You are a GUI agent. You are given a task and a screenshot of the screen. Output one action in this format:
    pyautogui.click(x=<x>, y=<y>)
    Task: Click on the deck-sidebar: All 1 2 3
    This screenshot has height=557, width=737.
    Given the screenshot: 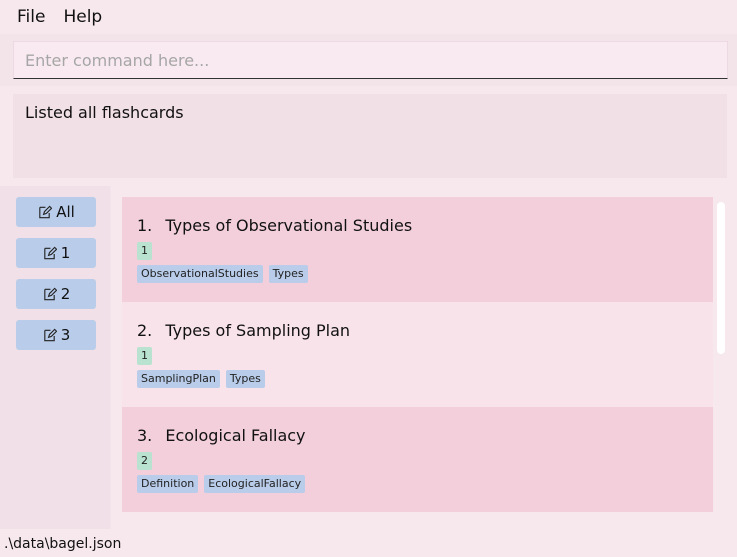 What is the action you would take?
    pyautogui.click(x=55, y=357)
    